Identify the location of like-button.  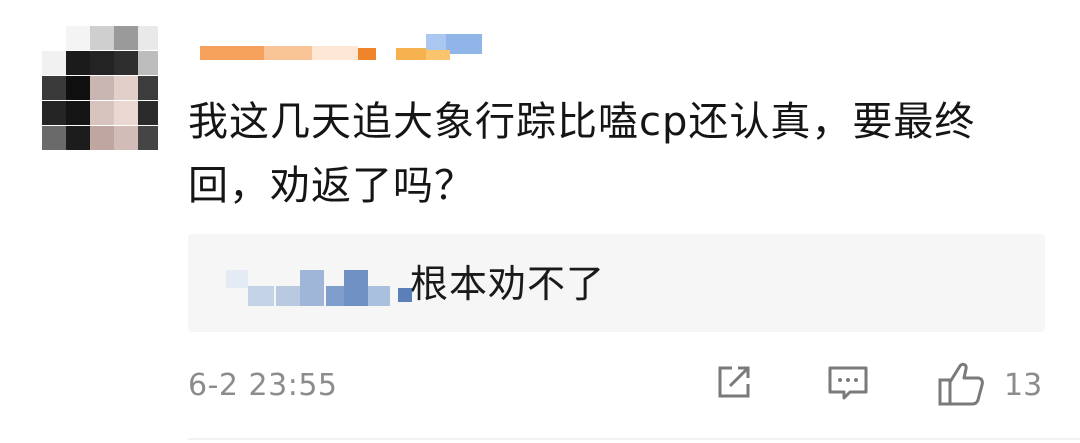
(961, 385).